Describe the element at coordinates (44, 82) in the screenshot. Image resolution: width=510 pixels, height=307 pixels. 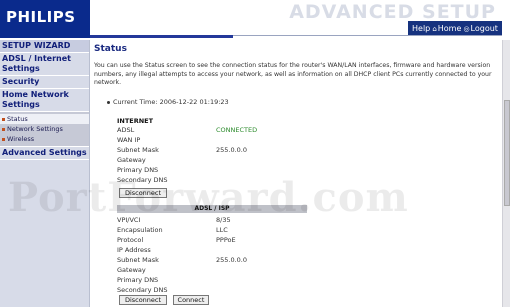
I see `sidebar-item-security: Security` at that location.